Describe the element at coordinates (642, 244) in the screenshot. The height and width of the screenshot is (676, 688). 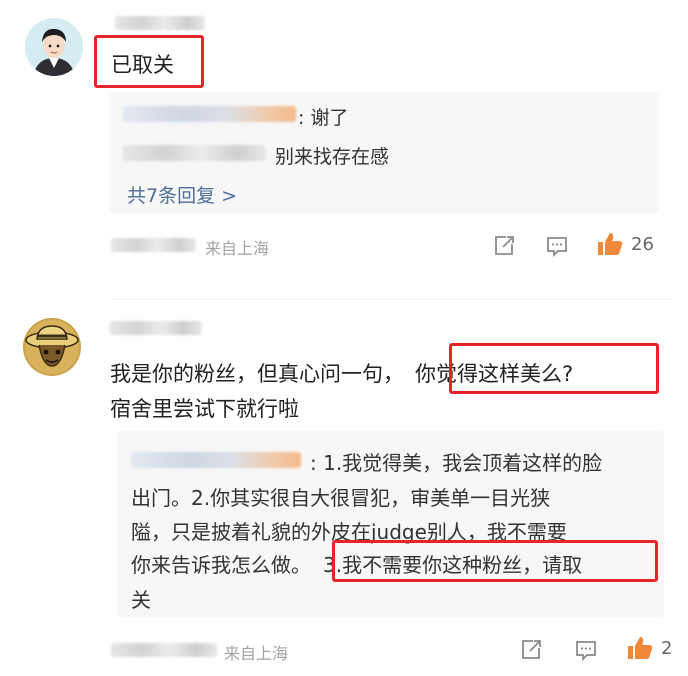
I see `like-count: 26` at that location.